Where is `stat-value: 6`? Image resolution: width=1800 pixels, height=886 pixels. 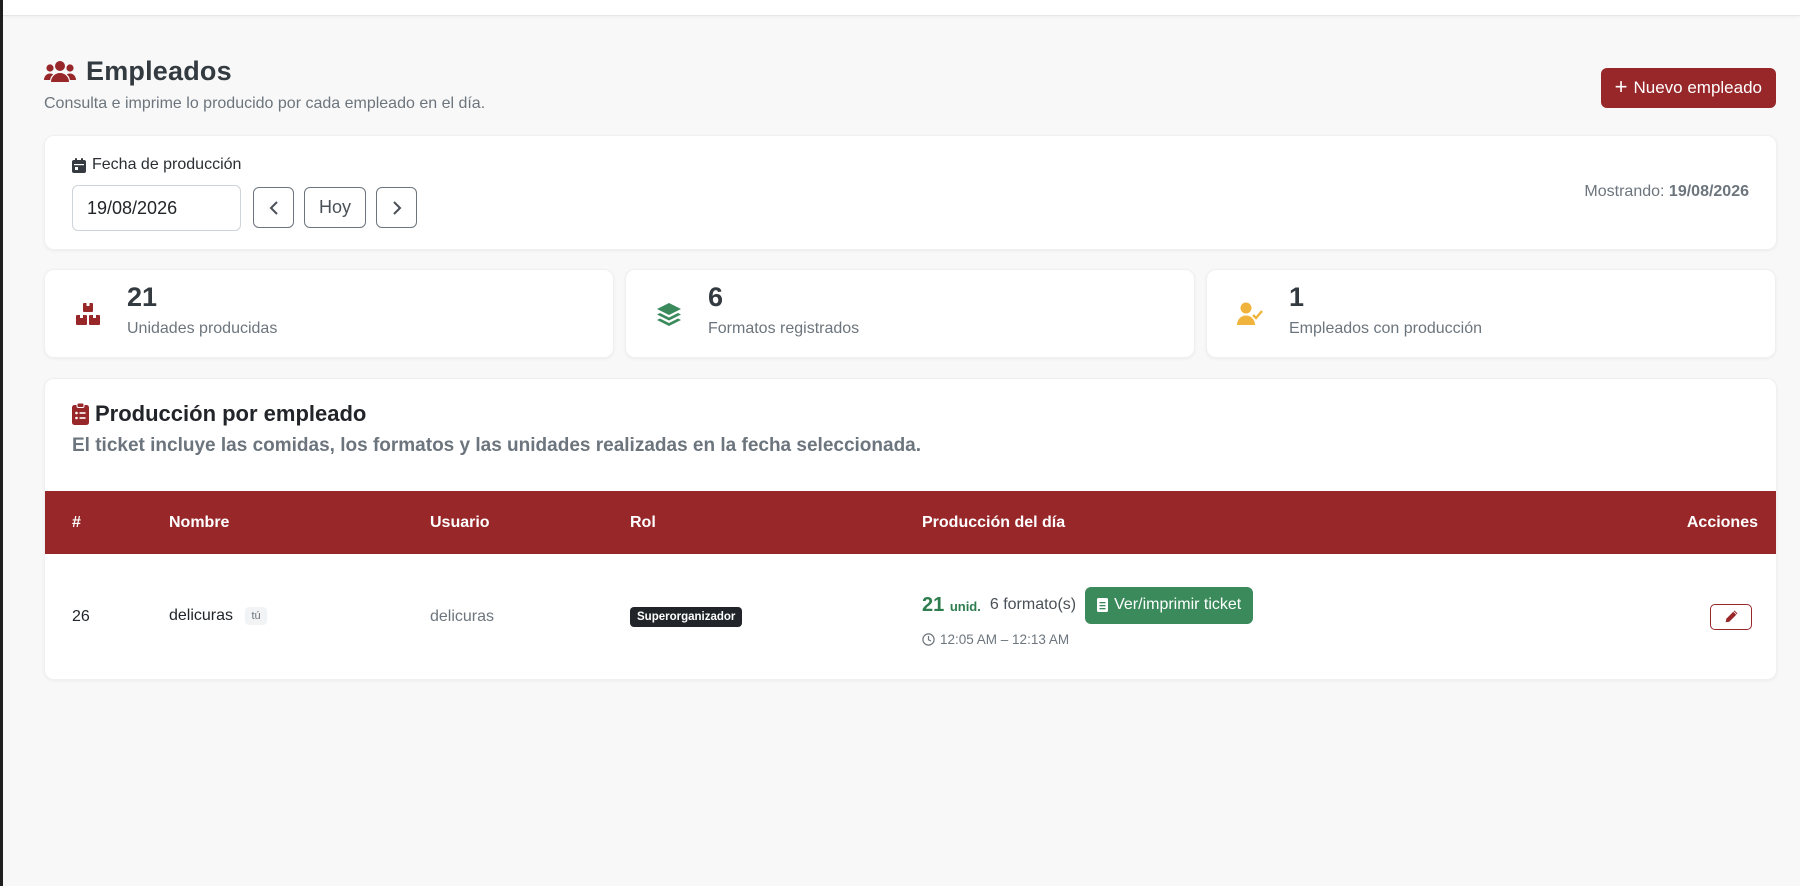 stat-value: 6 is located at coordinates (716, 297).